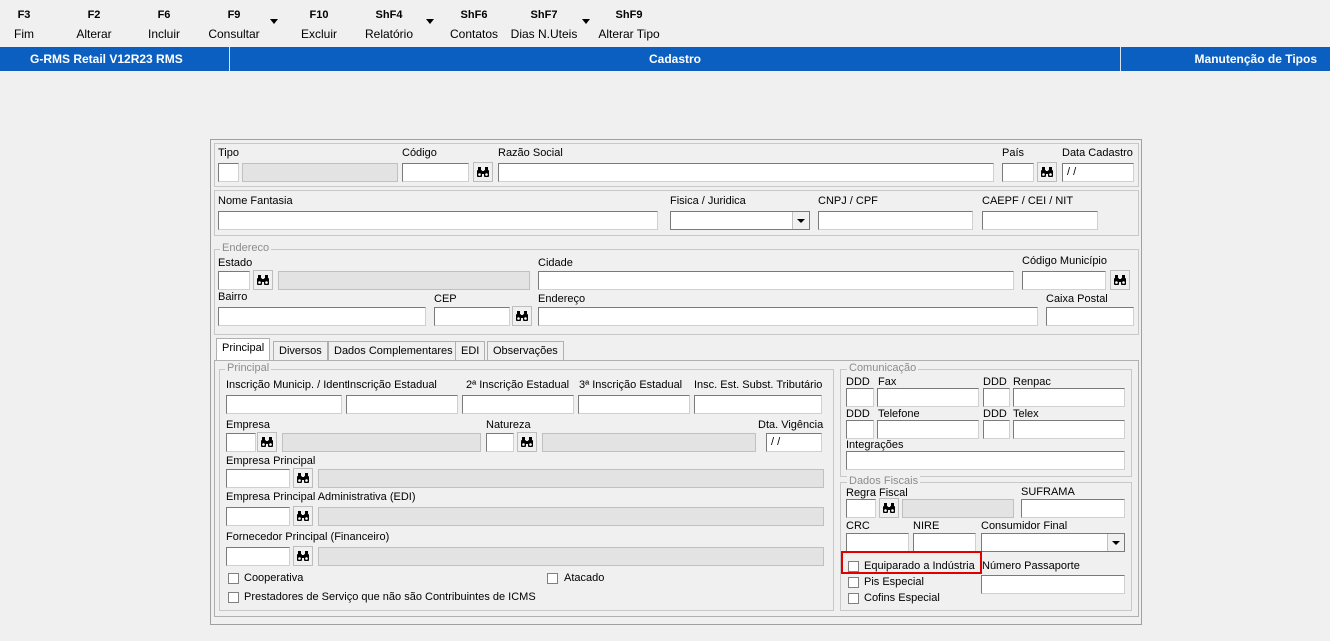  What do you see at coordinates (402, 404) in the screenshot?
I see `insc-estadual-input` at bounding box center [402, 404].